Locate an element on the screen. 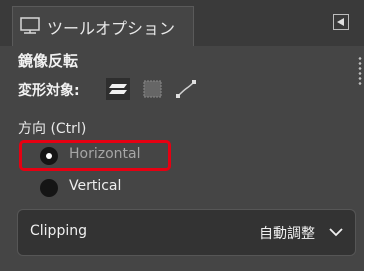 The width and height of the screenshot is (376, 271). tab-menu-icon is located at coordinates (340, 22).